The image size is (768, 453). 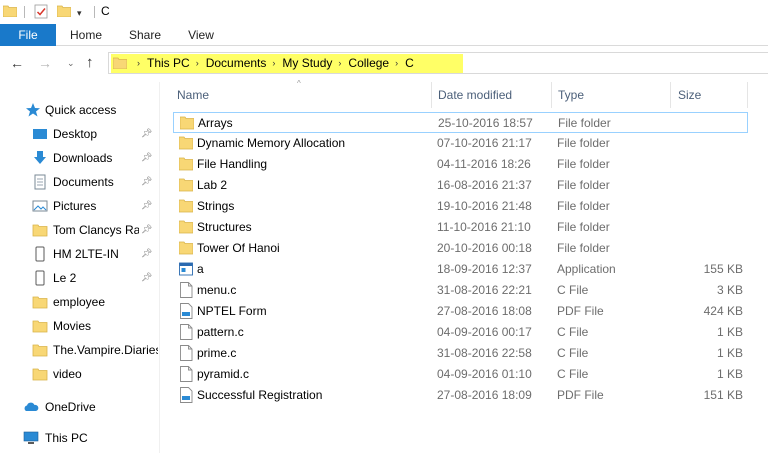 I want to click on table-row: prime.c 31-08-2016 22:58 C File 1 KB, so click(x=460, y=353).